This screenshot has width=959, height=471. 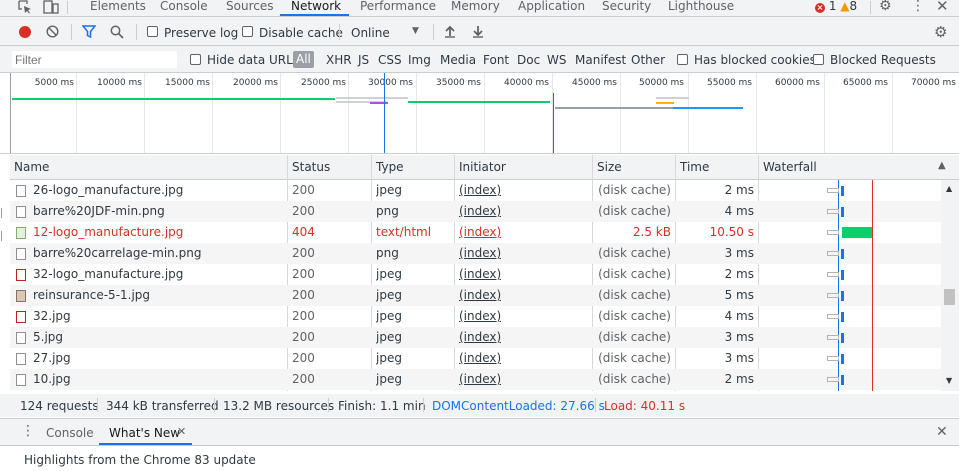 What do you see at coordinates (528, 60) in the screenshot?
I see `filter-type-doc: Doc` at bounding box center [528, 60].